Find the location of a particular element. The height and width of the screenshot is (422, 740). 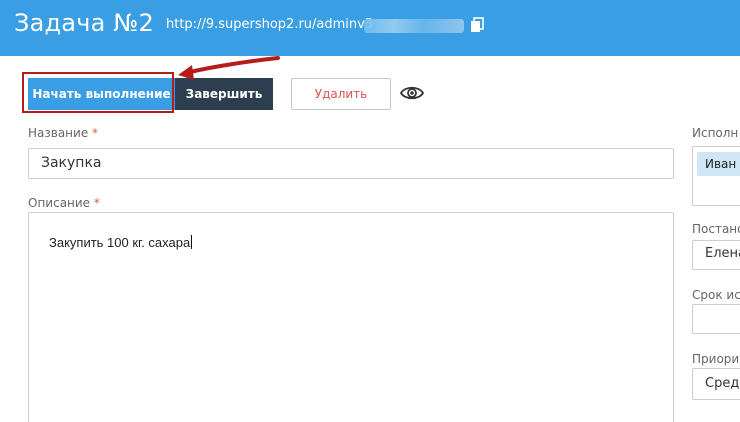

text-caret is located at coordinates (192, 242).